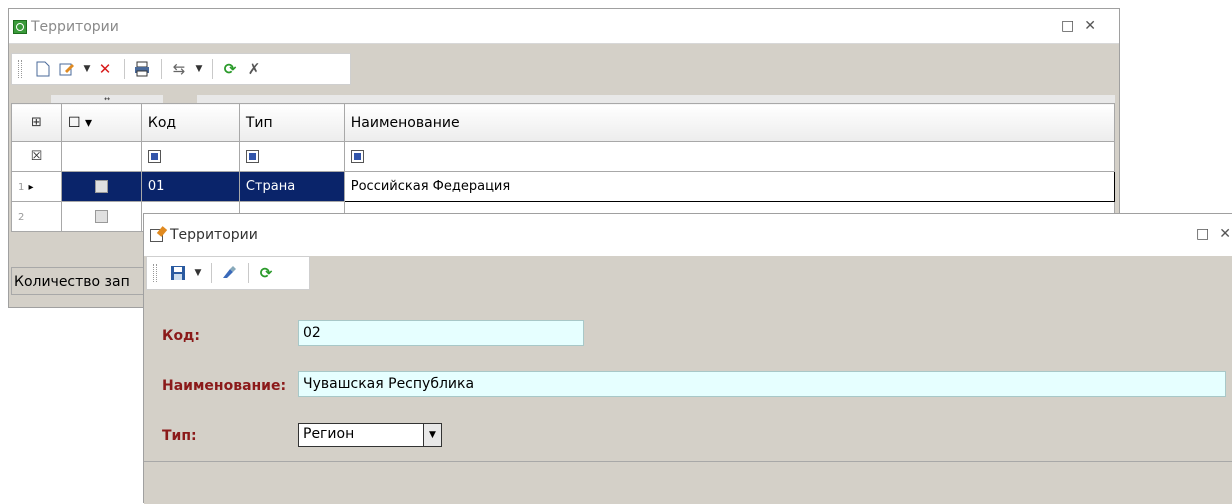 Image resolution: width=1232 pixels, height=504 pixels. I want to click on type-select: Регион ▼, so click(370, 435).